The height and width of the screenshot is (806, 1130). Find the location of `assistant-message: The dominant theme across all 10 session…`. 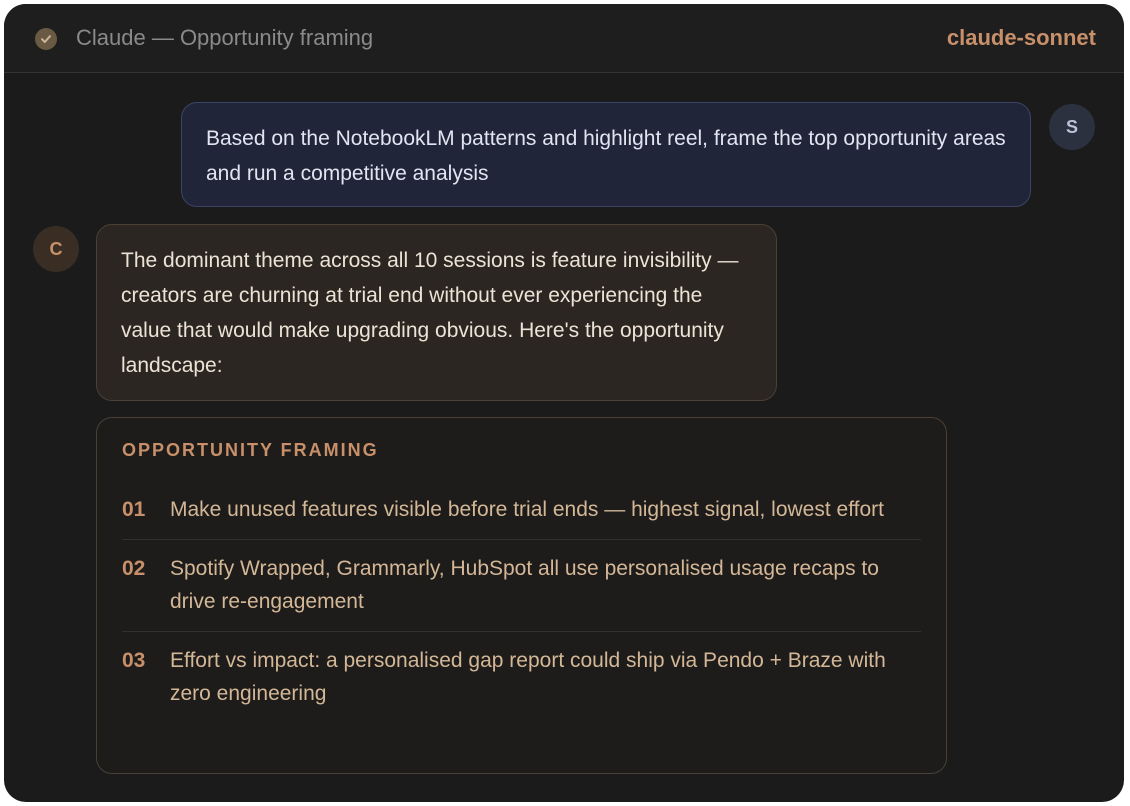

assistant-message: The dominant theme across all 10 session… is located at coordinates (436, 312).